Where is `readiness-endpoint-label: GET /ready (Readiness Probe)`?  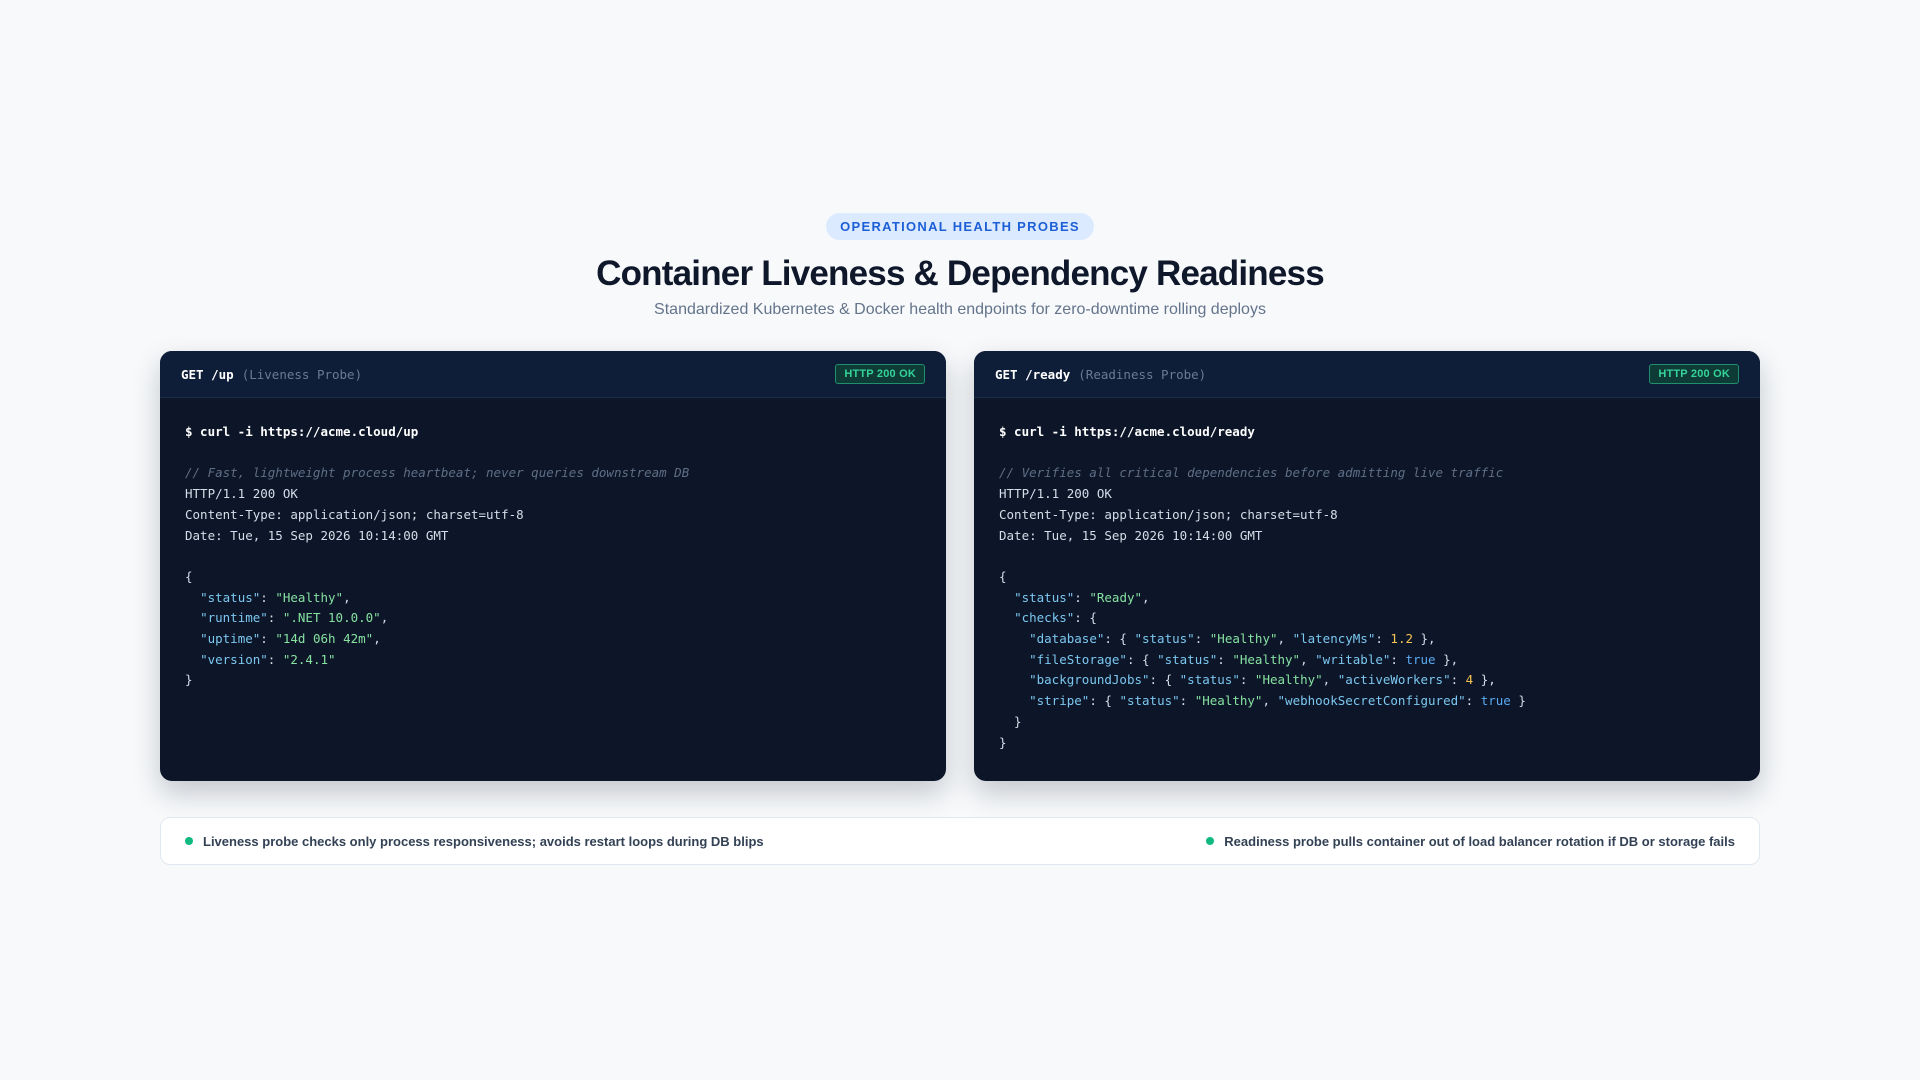 readiness-endpoint-label: GET /ready (Readiness Probe) is located at coordinates (1100, 374).